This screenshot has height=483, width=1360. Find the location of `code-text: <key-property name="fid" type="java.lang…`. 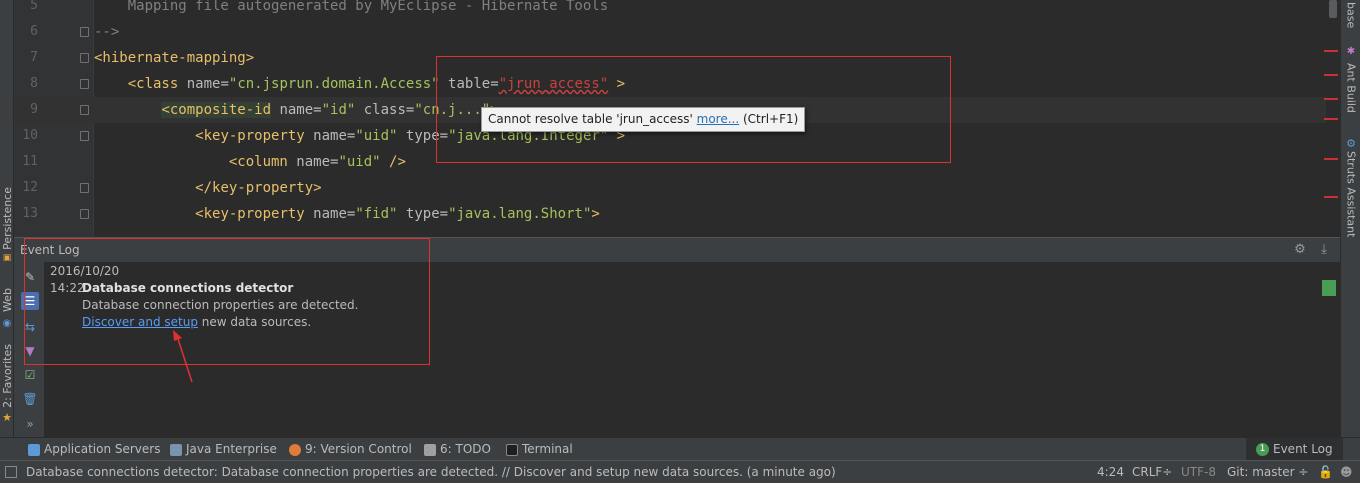

code-text: <key-property name="fid" type="java.lang… is located at coordinates (397, 214).